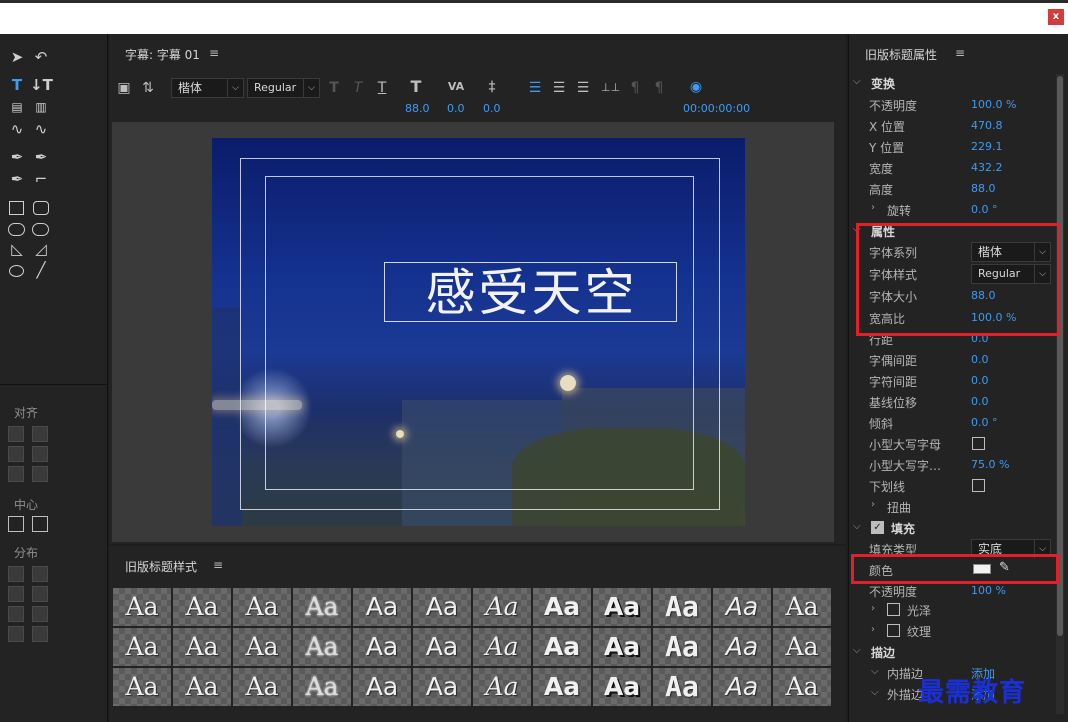 This screenshot has width=1068, height=722. Describe the element at coordinates (535, 88) in the screenshot. I see `align-left-text-icon: ☰` at that location.